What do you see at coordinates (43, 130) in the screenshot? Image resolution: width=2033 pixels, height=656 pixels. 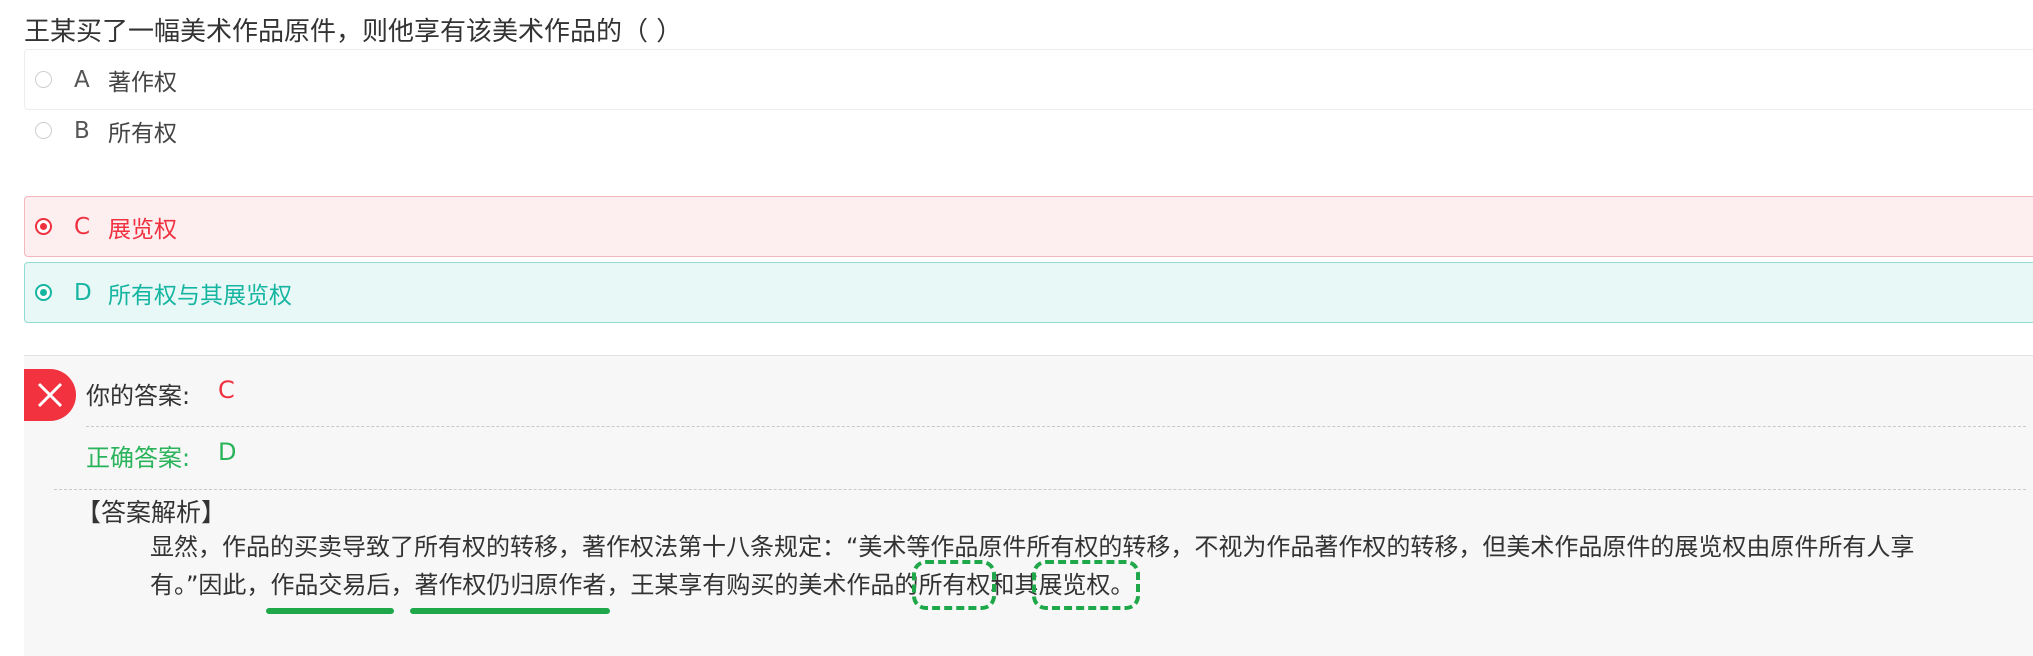 I see `radio-b` at bounding box center [43, 130].